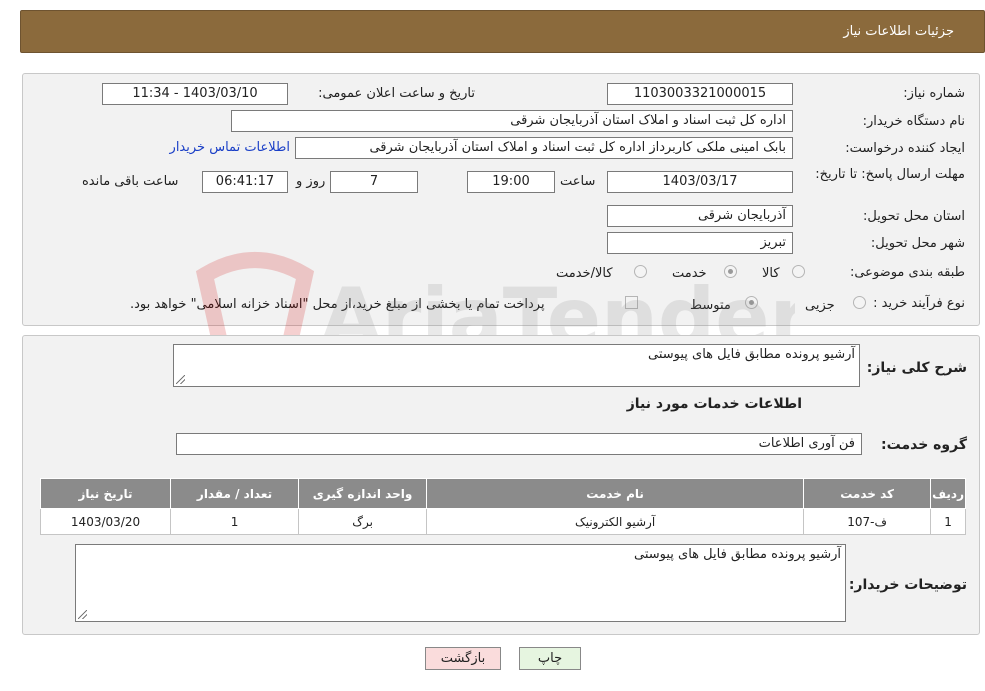 This screenshot has width=985, height=691. I want to click on announce-field: 1403/03/10 - 11:34, so click(195, 94).